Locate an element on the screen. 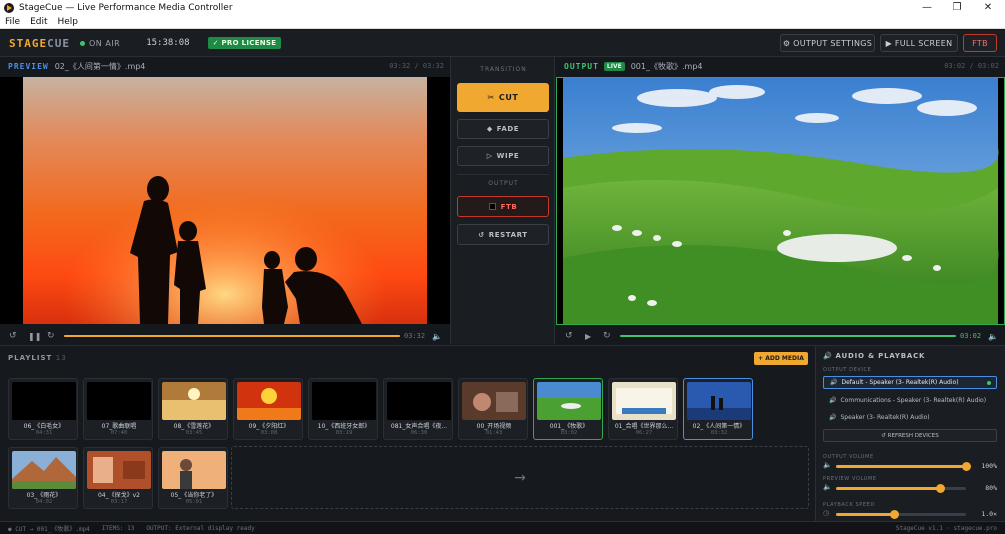 Image resolution: width=1005 pixels, height=534 pixels. playback-speed-slider is located at coordinates (901, 514).